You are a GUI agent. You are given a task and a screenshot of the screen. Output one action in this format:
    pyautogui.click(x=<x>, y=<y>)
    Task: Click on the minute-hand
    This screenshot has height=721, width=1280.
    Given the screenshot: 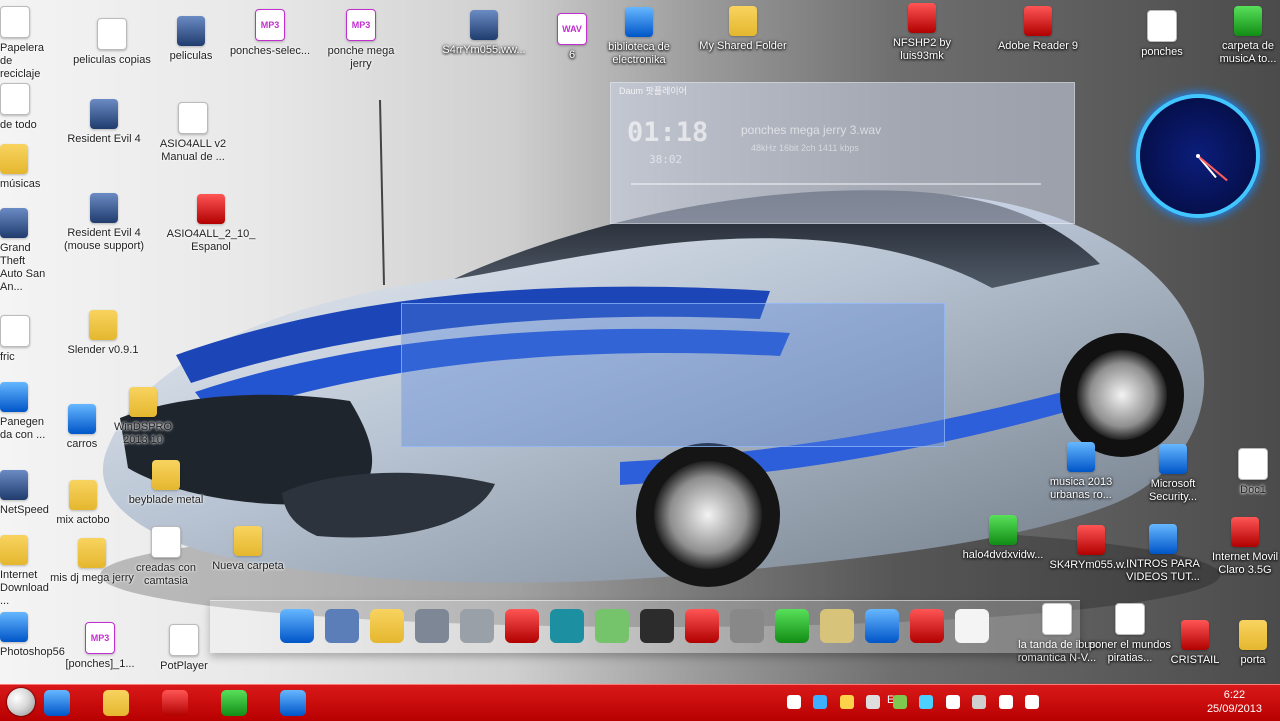 What is the action you would take?
    pyautogui.click(x=1212, y=168)
    